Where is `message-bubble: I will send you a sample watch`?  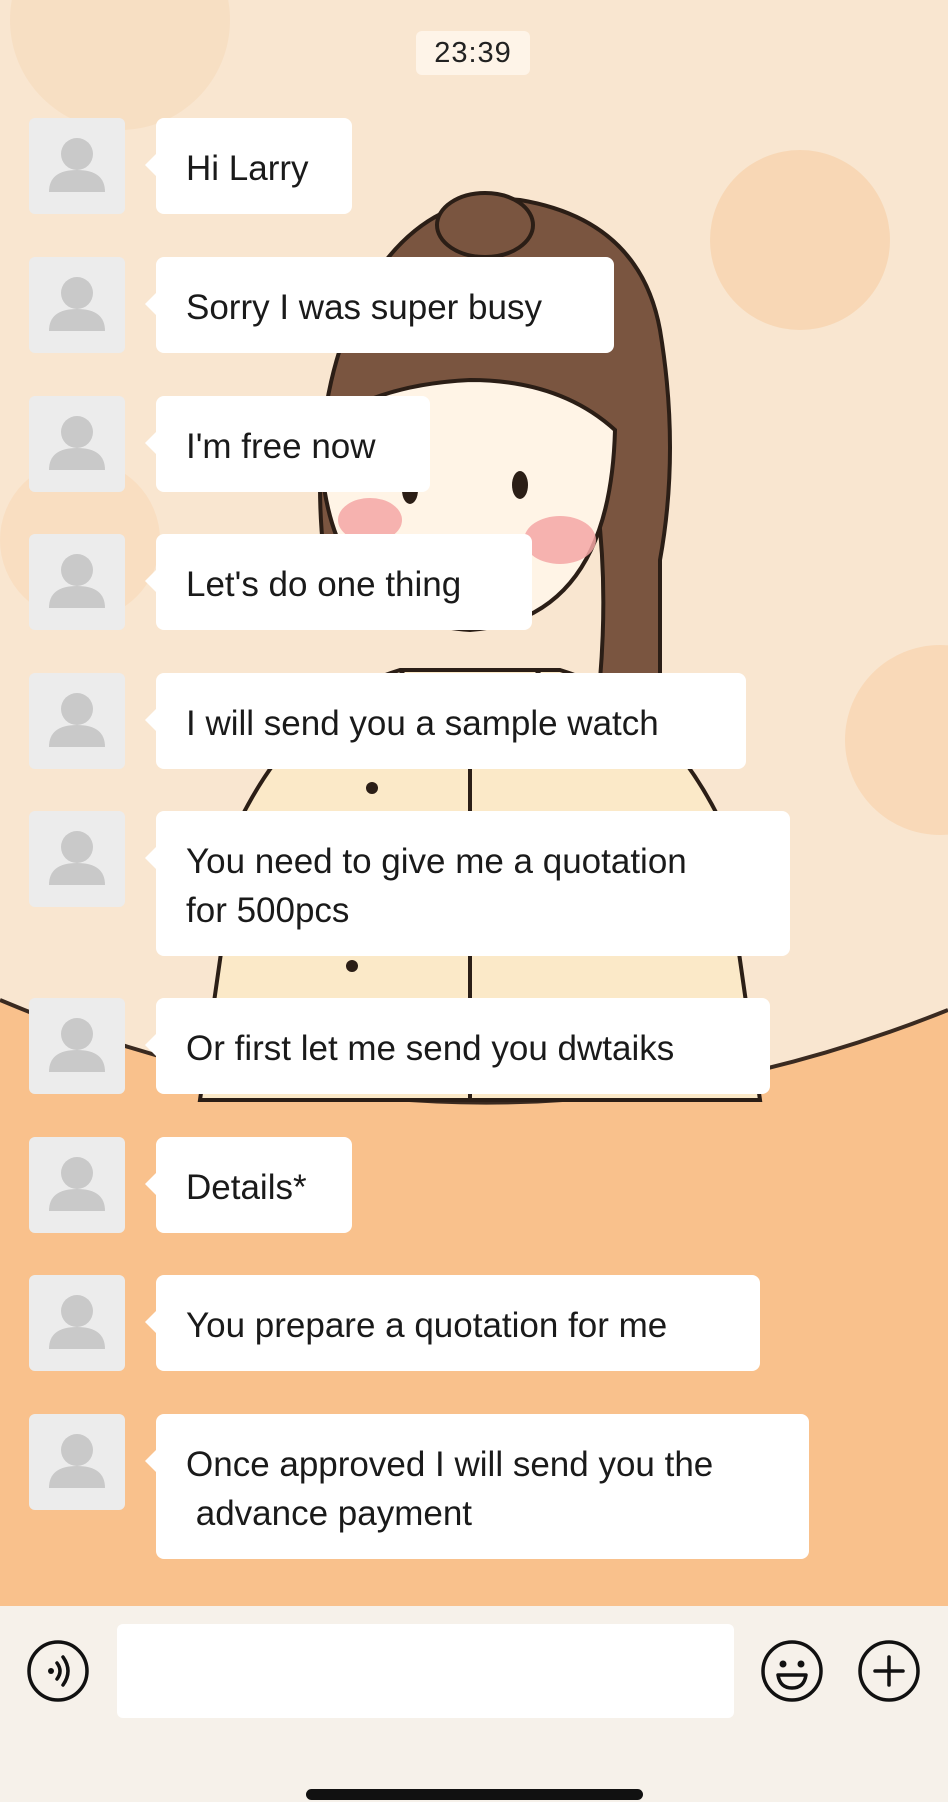
message-bubble: I will send you a sample watch is located at coordinates (445, 721).